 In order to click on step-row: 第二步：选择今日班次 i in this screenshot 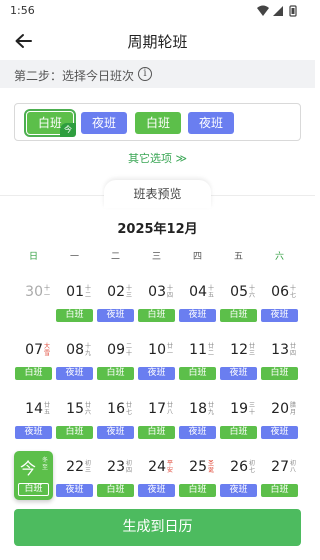, I will do `click(157, 74)`.